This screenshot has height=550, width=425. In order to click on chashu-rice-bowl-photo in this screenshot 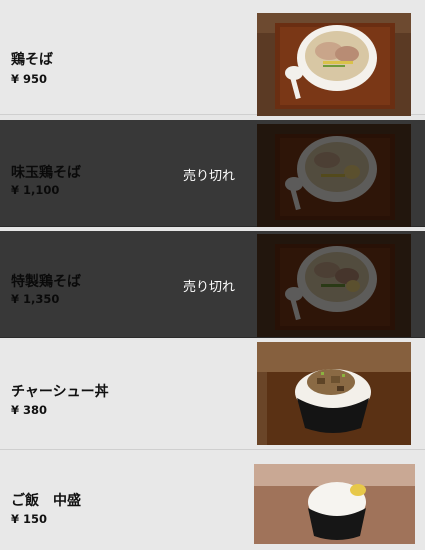, I will do `click(334, 393)`.